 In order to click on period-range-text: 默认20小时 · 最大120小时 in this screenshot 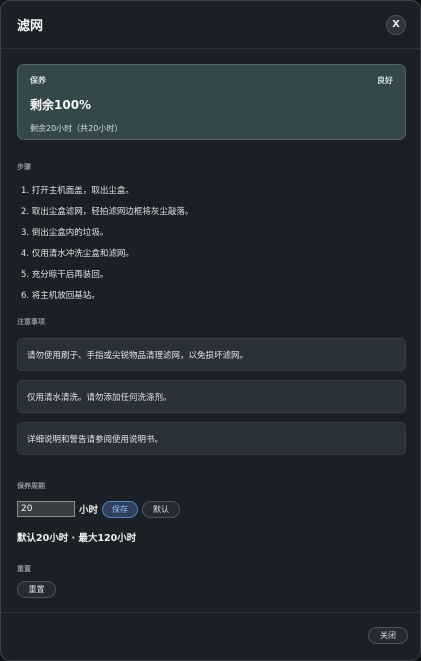, I will do `click(77, 538)`.